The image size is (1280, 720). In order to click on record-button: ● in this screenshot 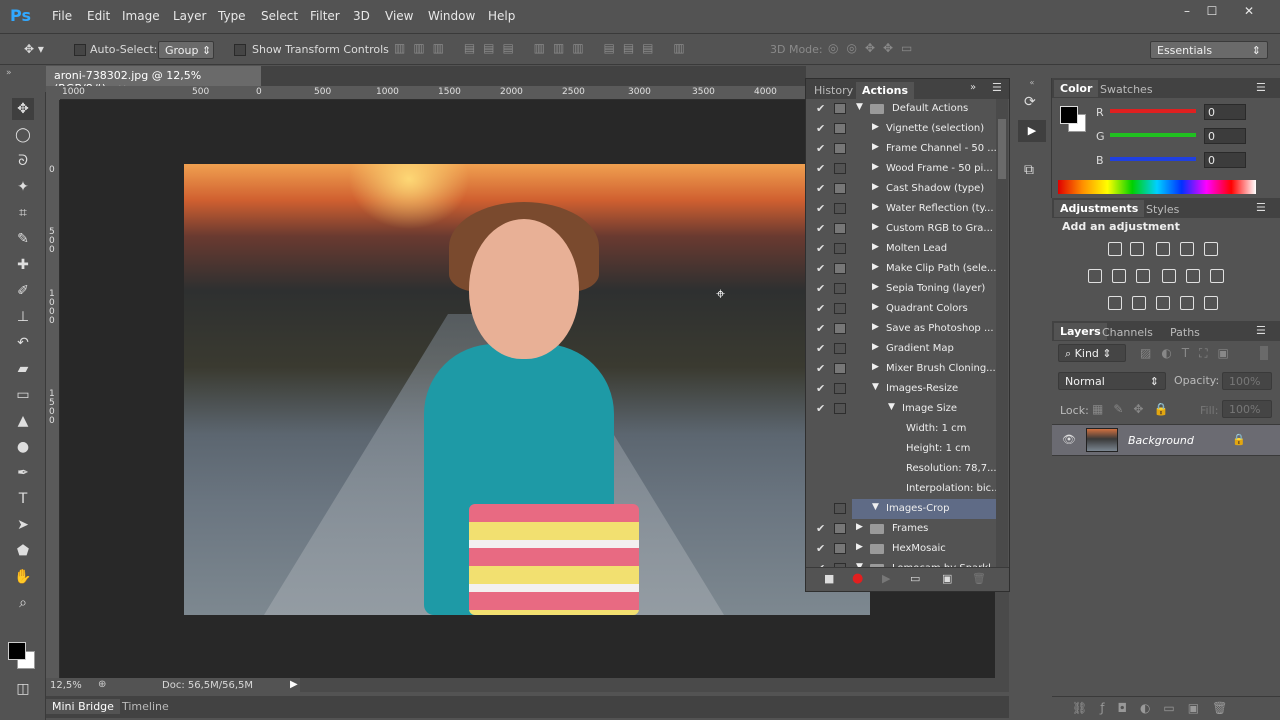, I will do `click(857, 578)`.